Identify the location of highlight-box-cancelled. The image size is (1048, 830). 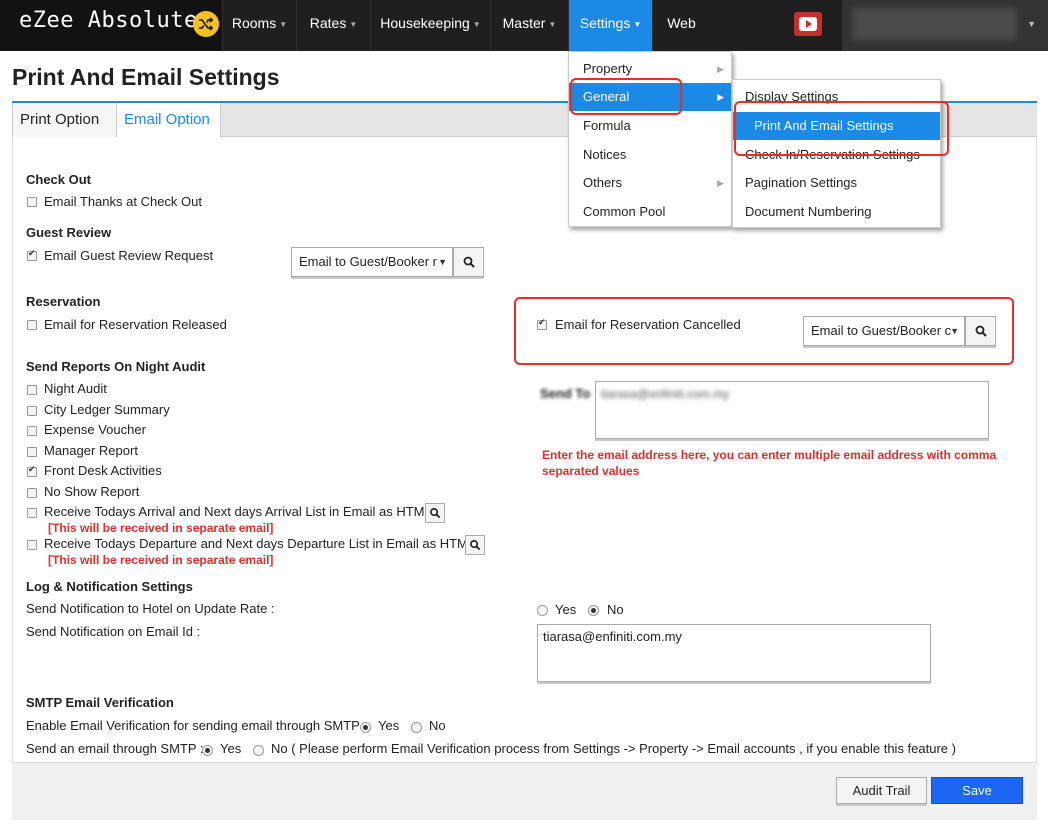
(764, 331).